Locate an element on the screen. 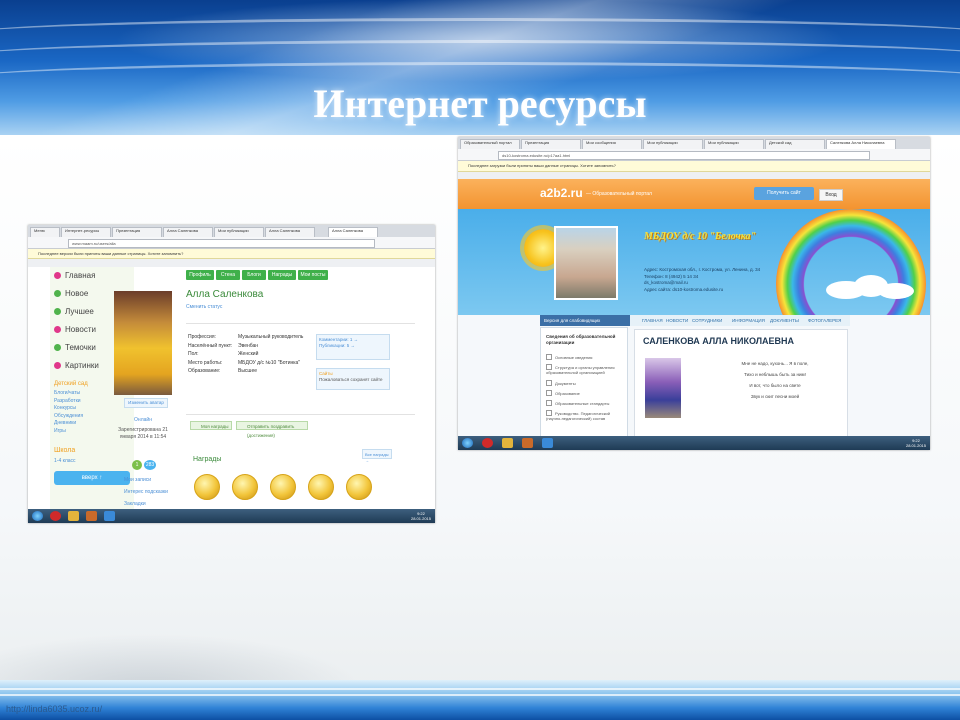 The image size is (960, 720). sidebar-link: 1-4 класс is located at coordinates (65, 462).